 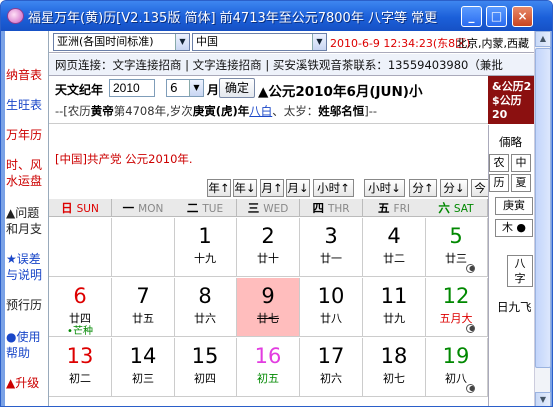 I want to click on bazi-box: 八字, so click(x=520, y=271).